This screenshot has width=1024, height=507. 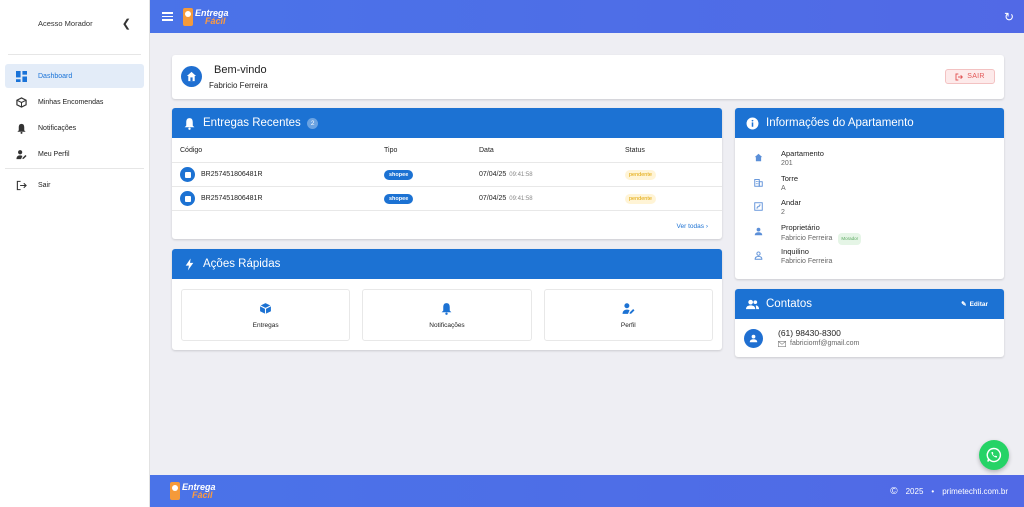 I want to click on box-icon, so click(x=265, y=308).